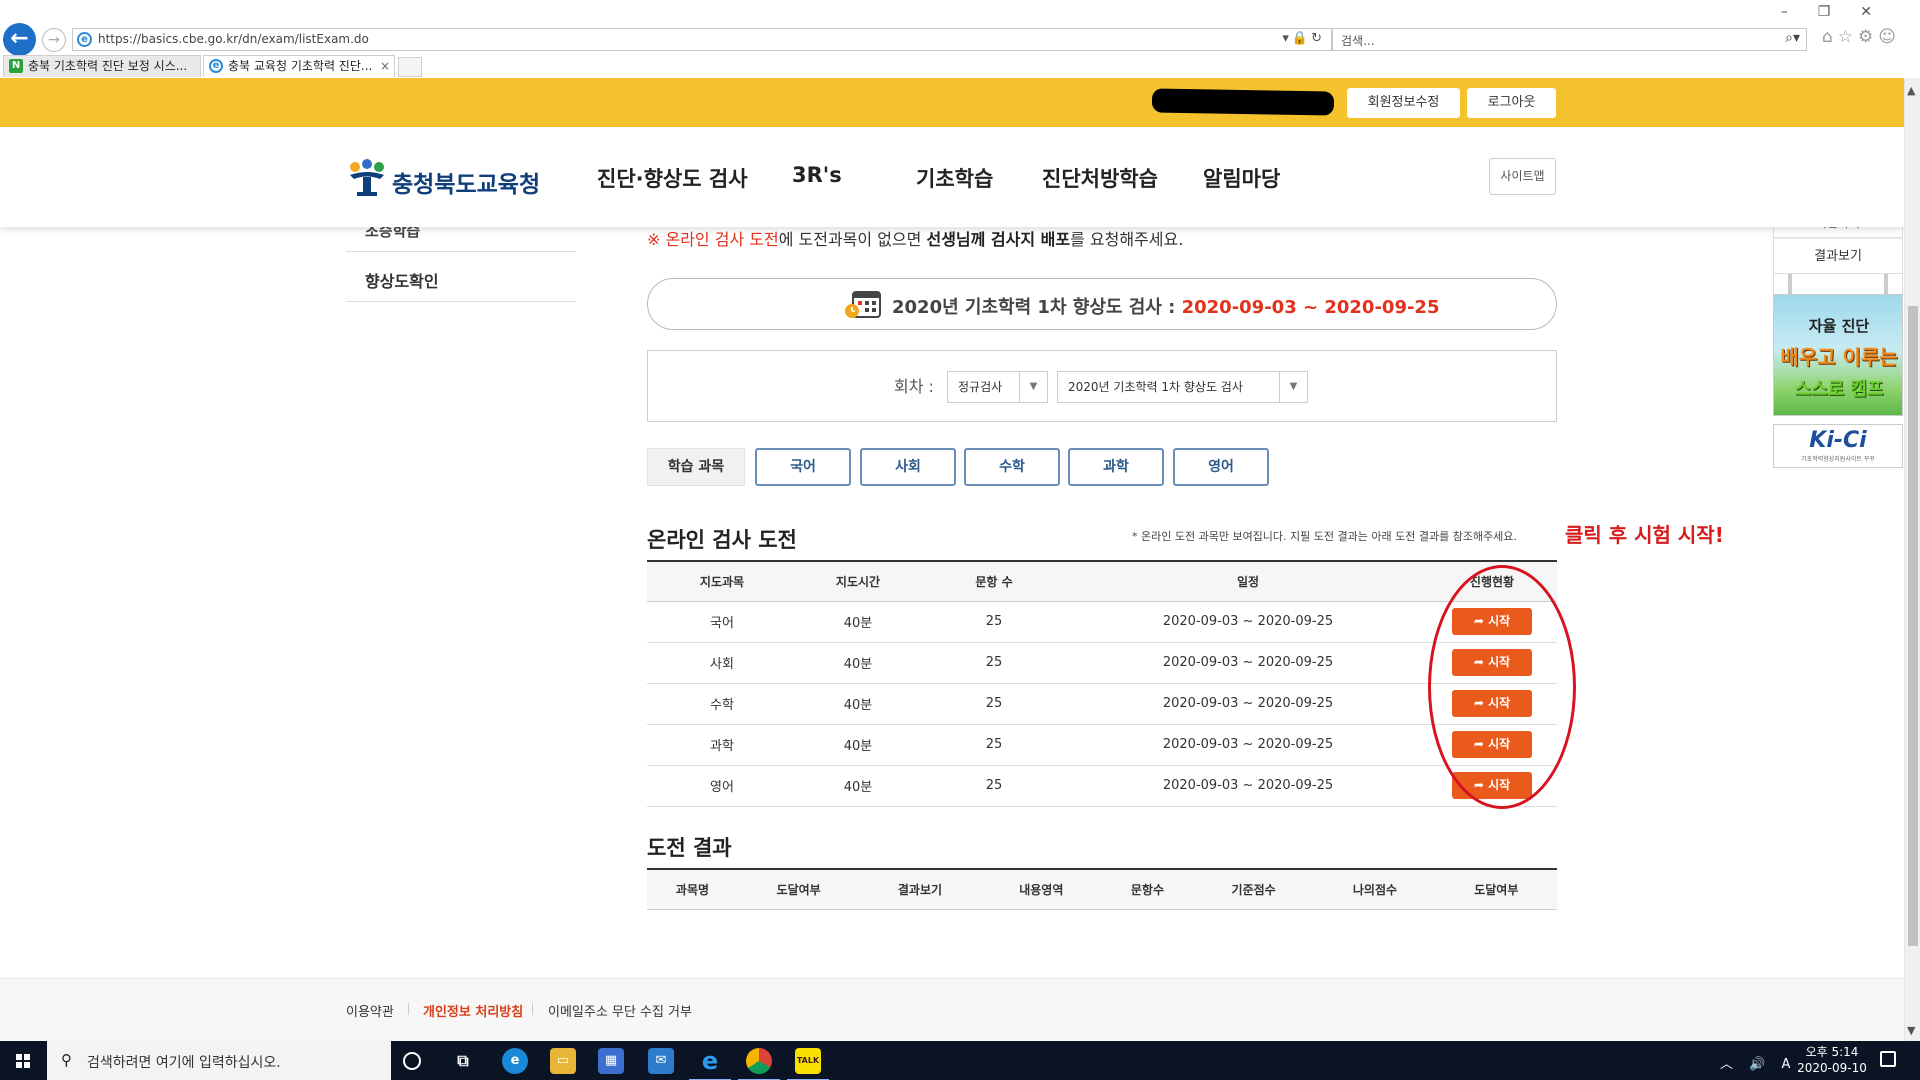 This screenshot has height=1080, width=1920. I want to click on column-header: 결과보기, so click(920, 889).